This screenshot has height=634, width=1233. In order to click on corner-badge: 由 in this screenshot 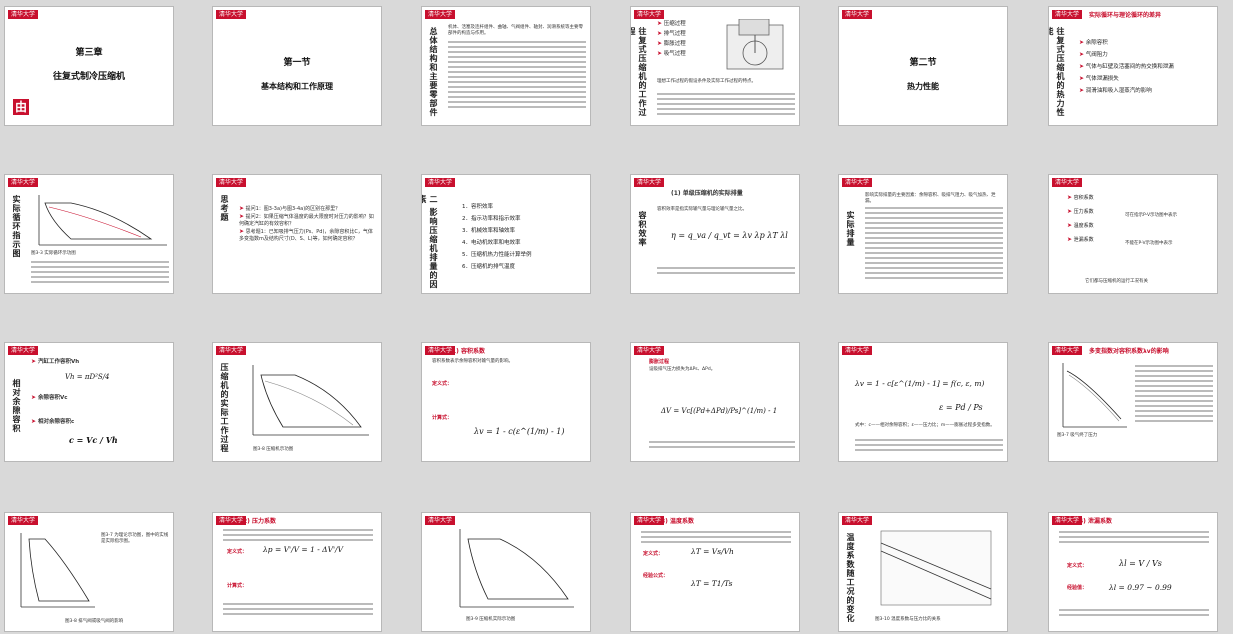, I will do `click(21, 107)`.